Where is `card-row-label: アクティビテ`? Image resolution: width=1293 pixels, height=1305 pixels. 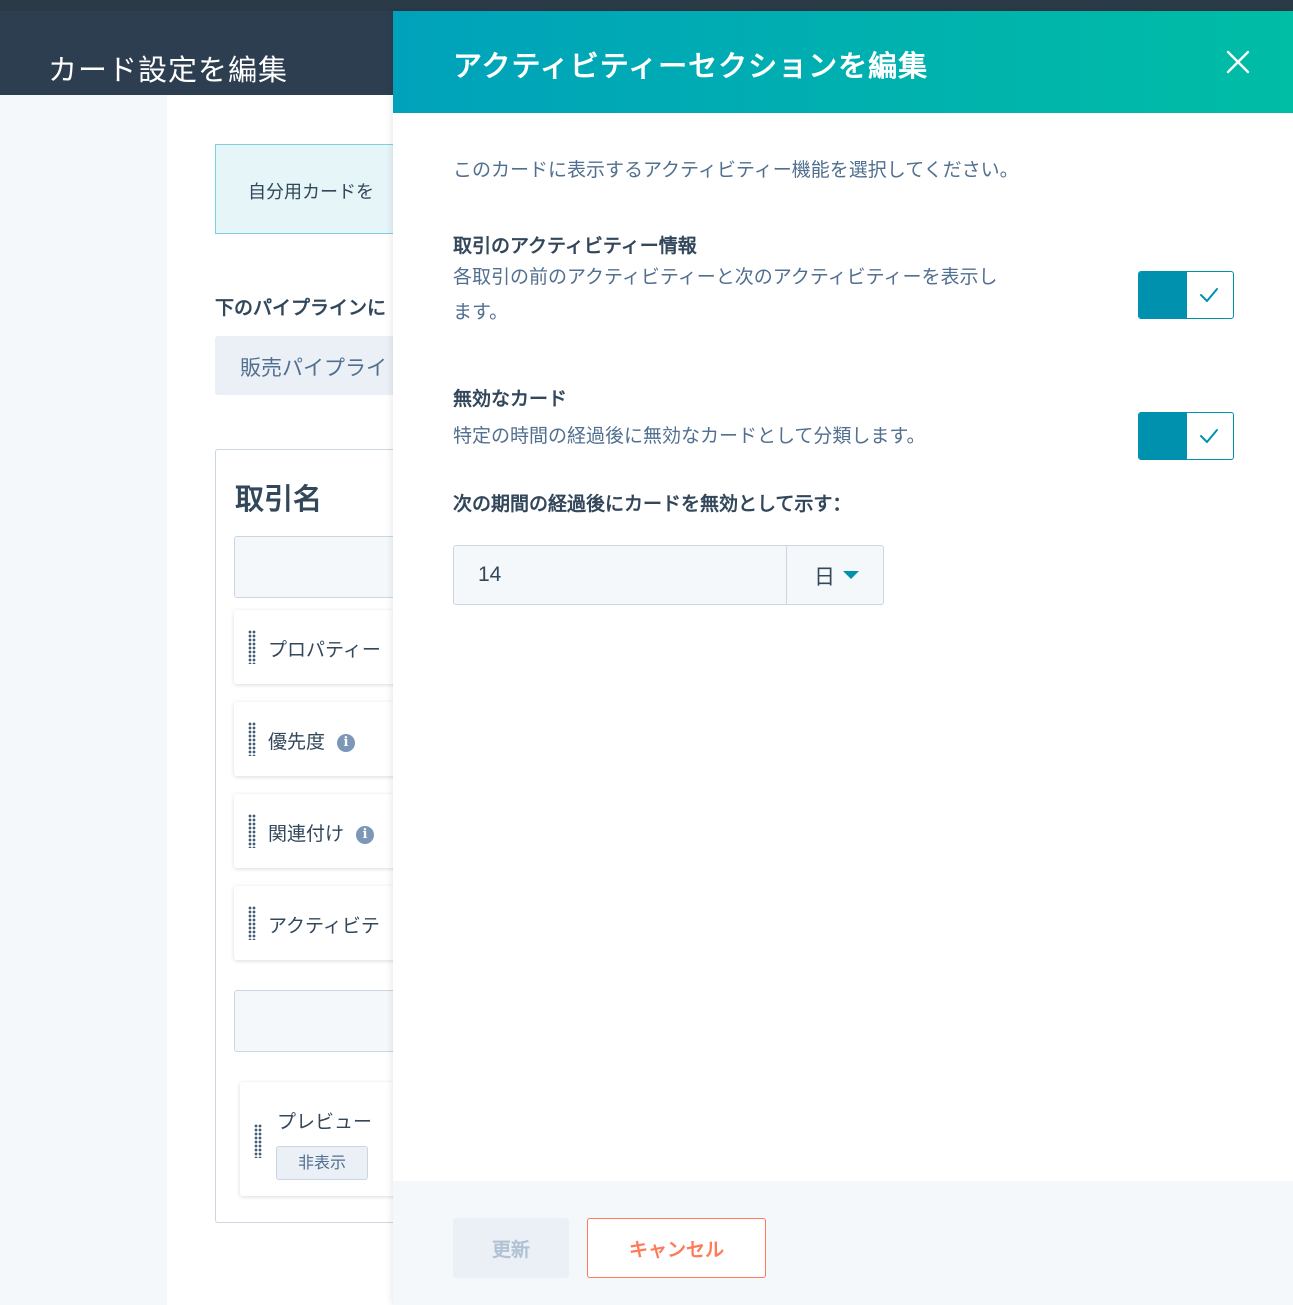 card-row-label: アクティビテ is located at coordinates (324, 926).